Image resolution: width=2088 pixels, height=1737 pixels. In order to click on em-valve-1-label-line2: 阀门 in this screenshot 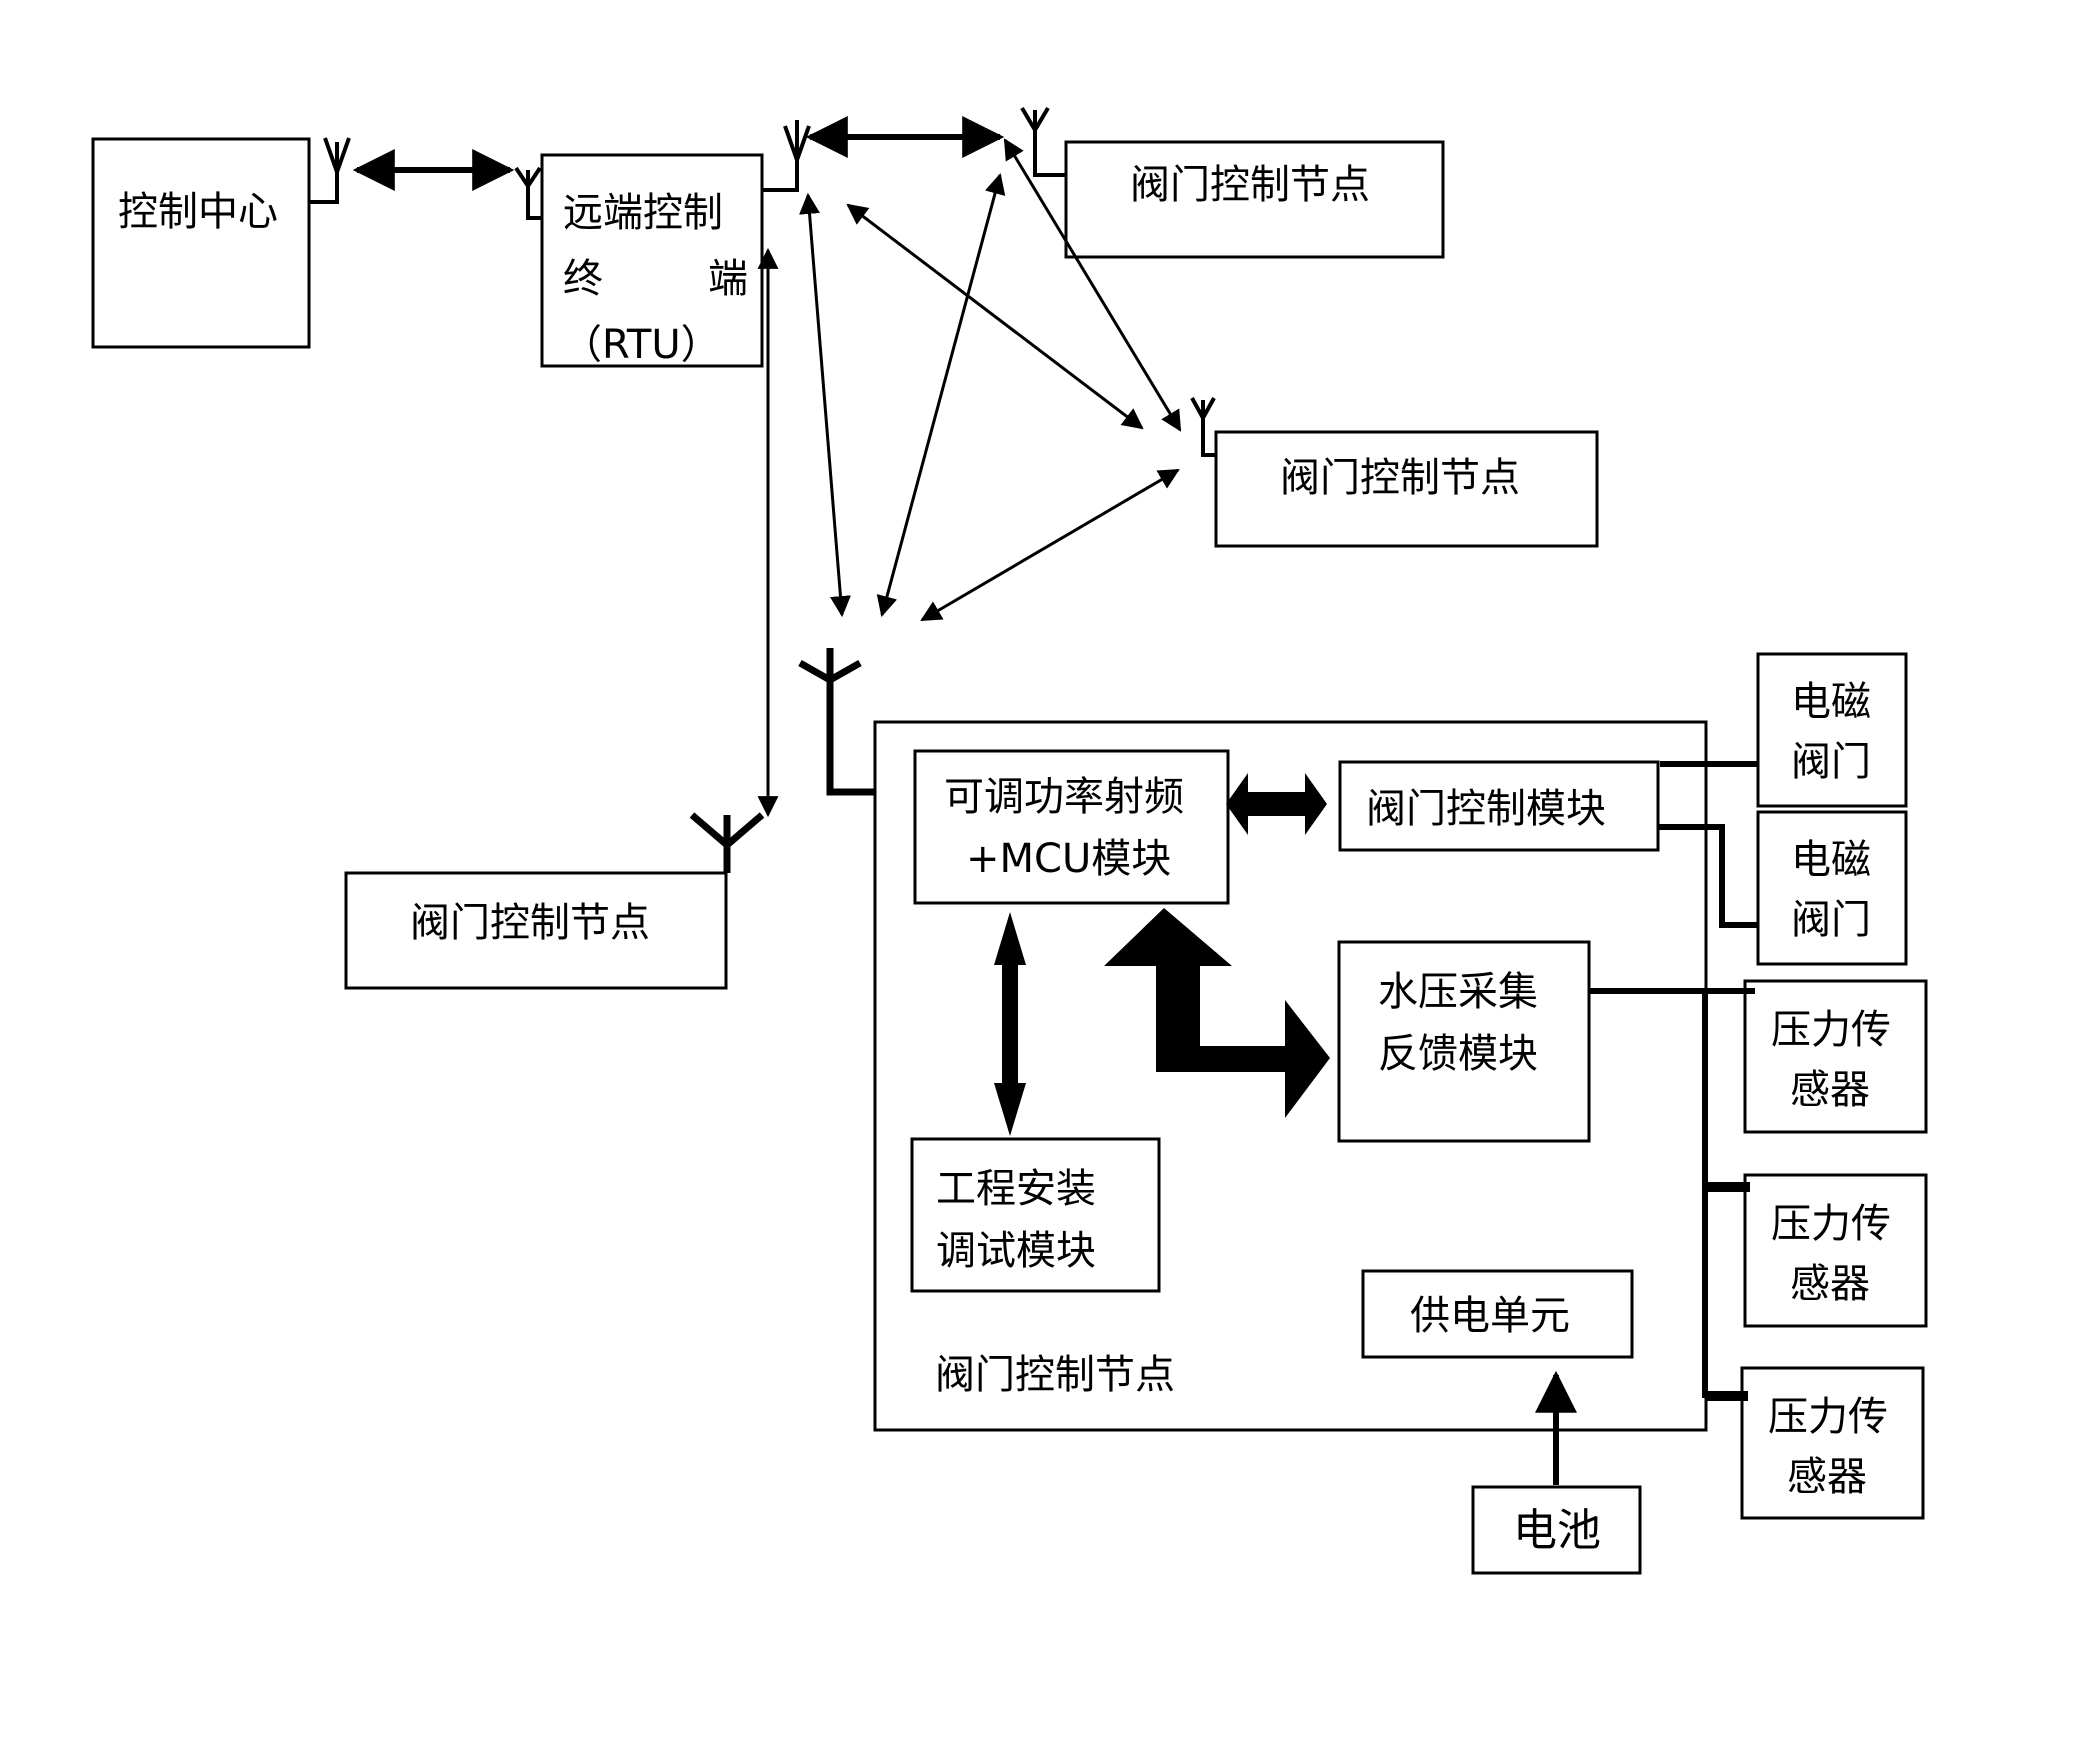, I will do `click(1831, 762)`.